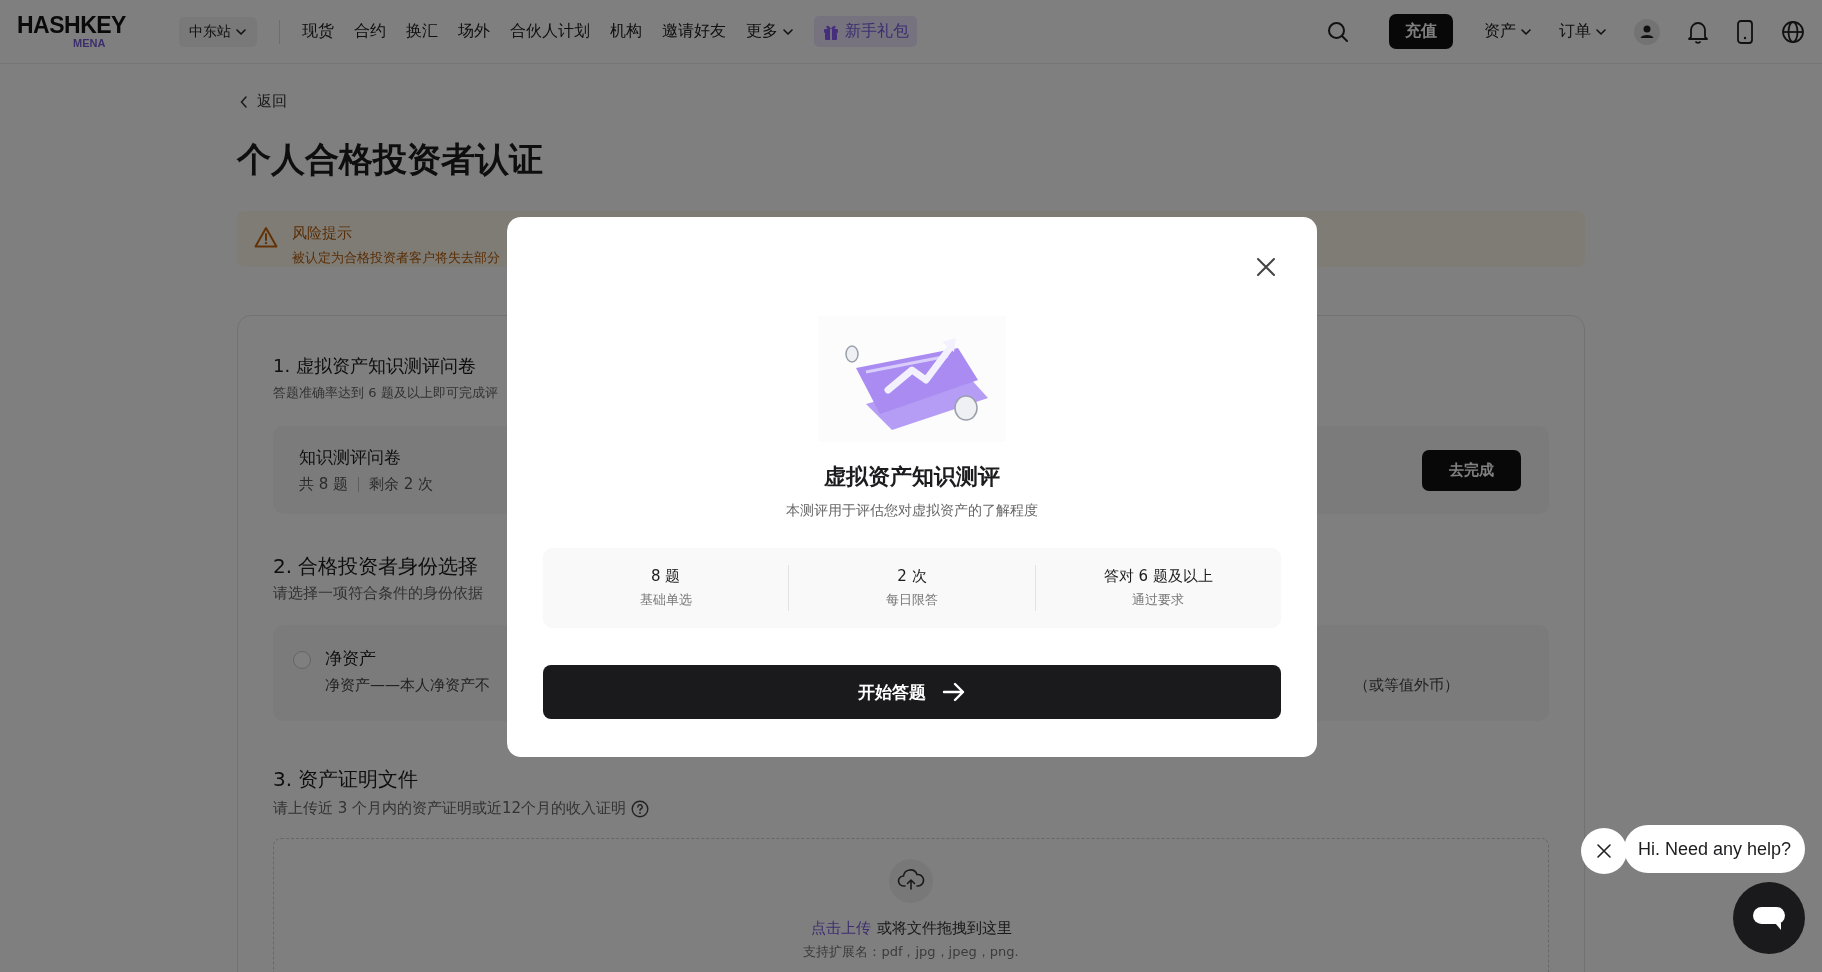 Image resolution: width=1822 pixels, height=972 pixels. What do you see at coordinates (302, 660) in the screenshot?
I see `radio-button` at bounding box center [302, 660].